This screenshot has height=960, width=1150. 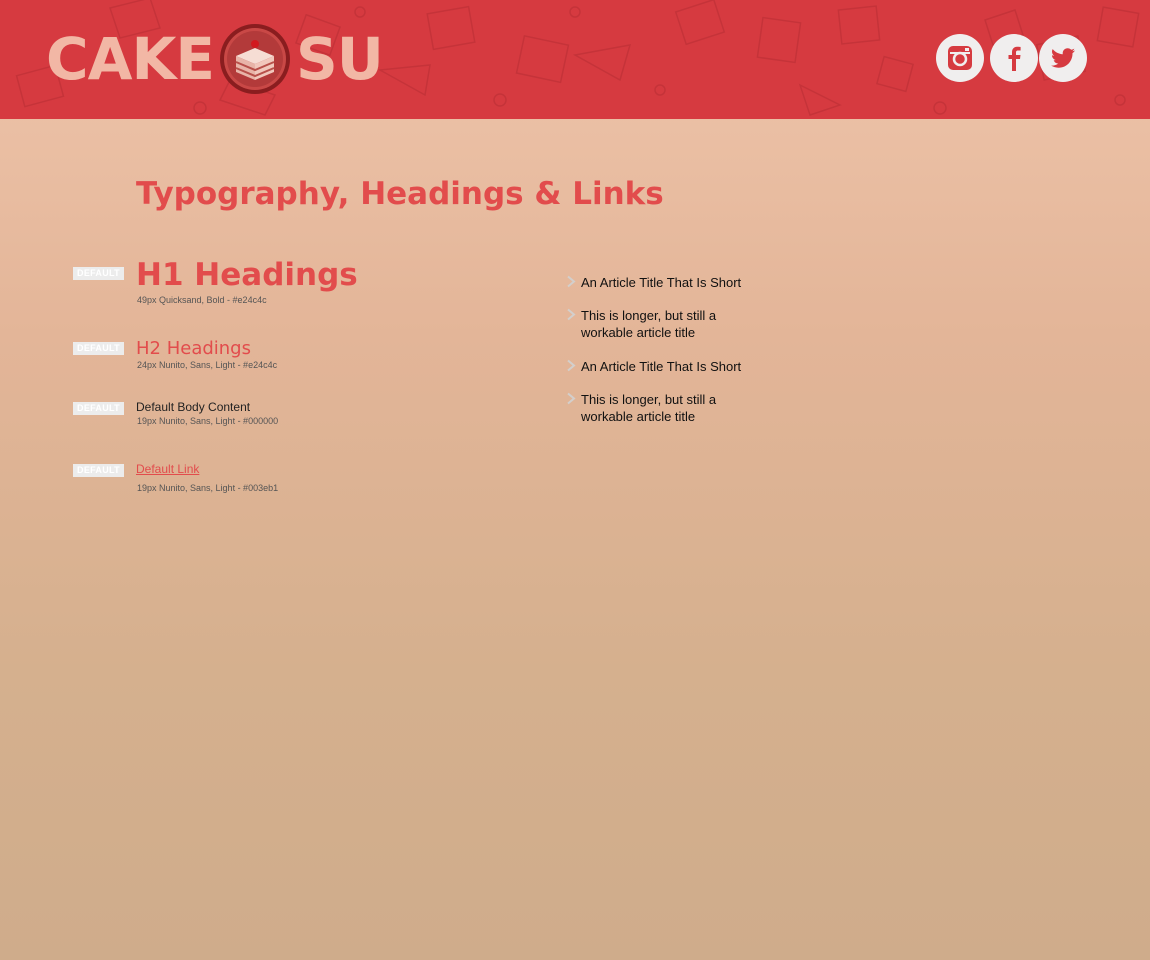 What do you see at coordinates (98, 470) in the screenshot?
I see `default-badge-link: DEFAULT` at bounding box center [98, 470].